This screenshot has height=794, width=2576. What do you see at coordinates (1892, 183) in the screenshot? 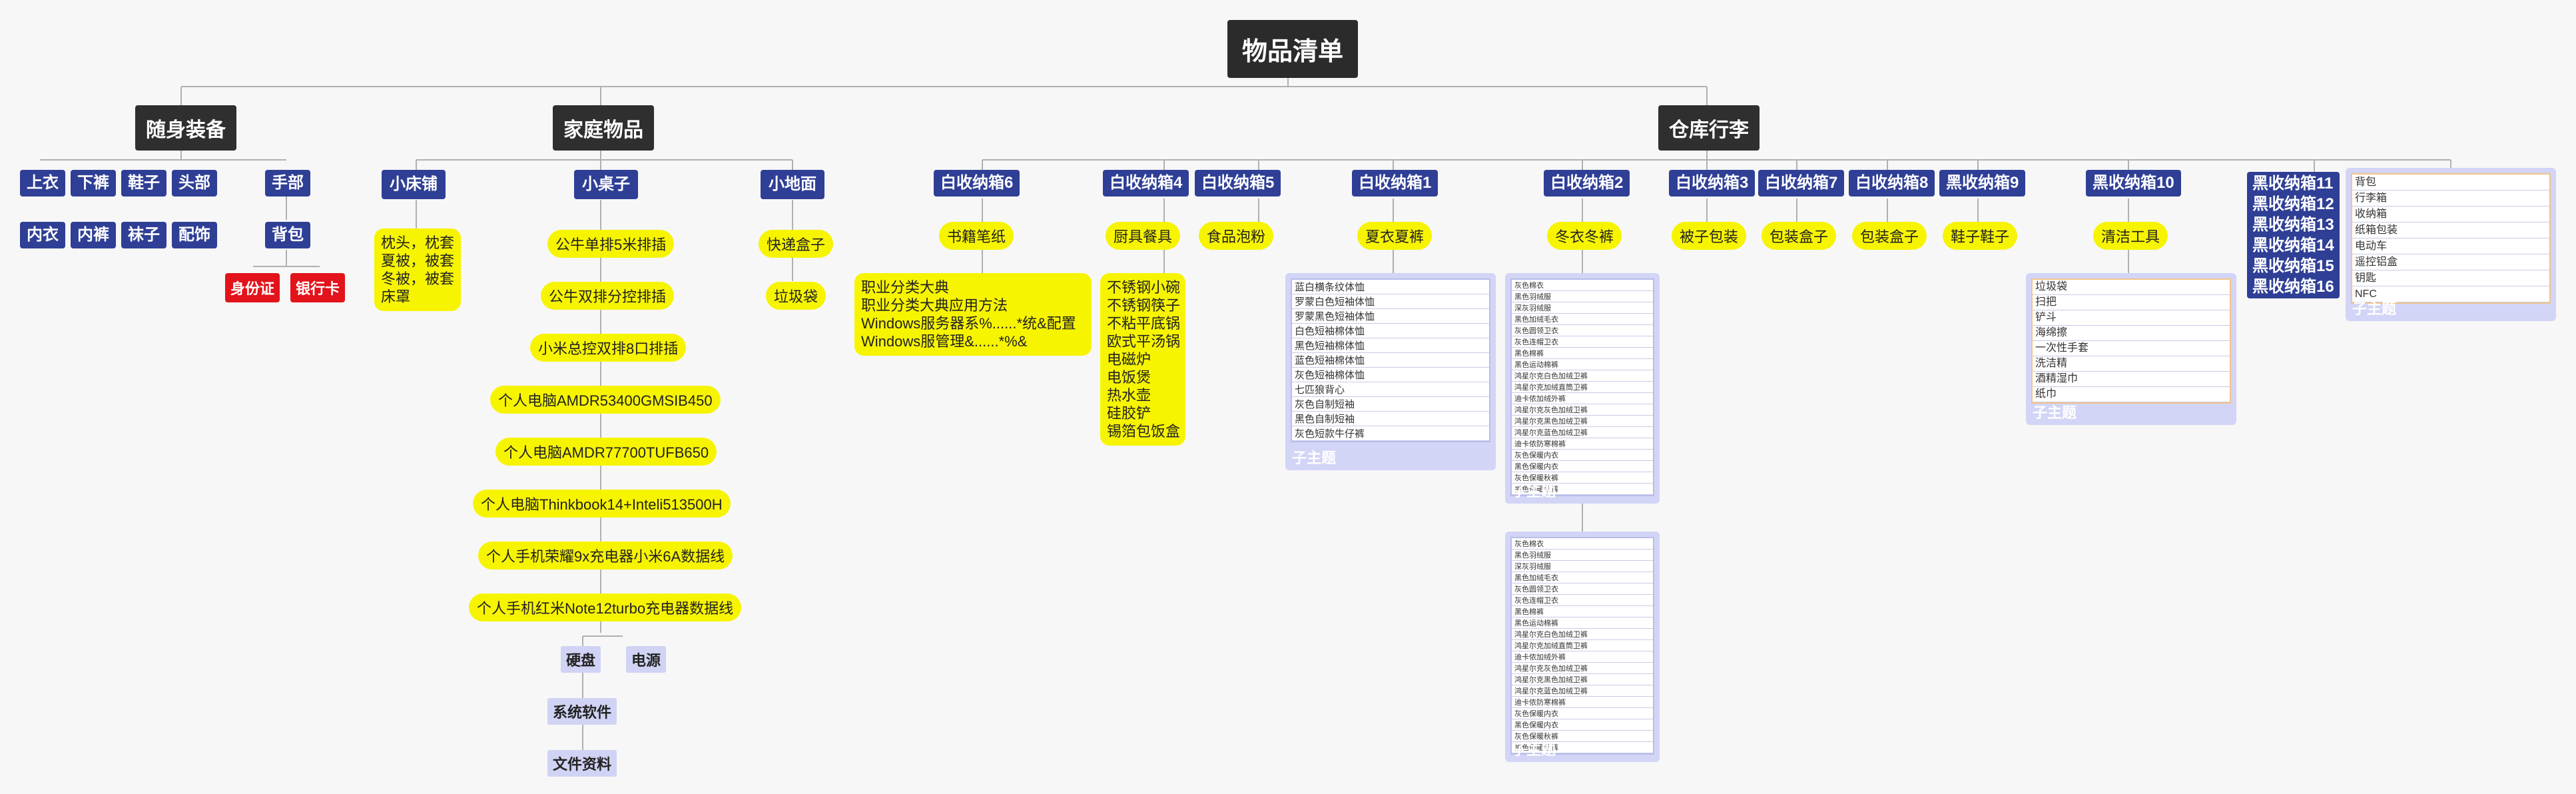
I see `box-white-8: 白收纳箱8` at bounding box center [1892, 183].